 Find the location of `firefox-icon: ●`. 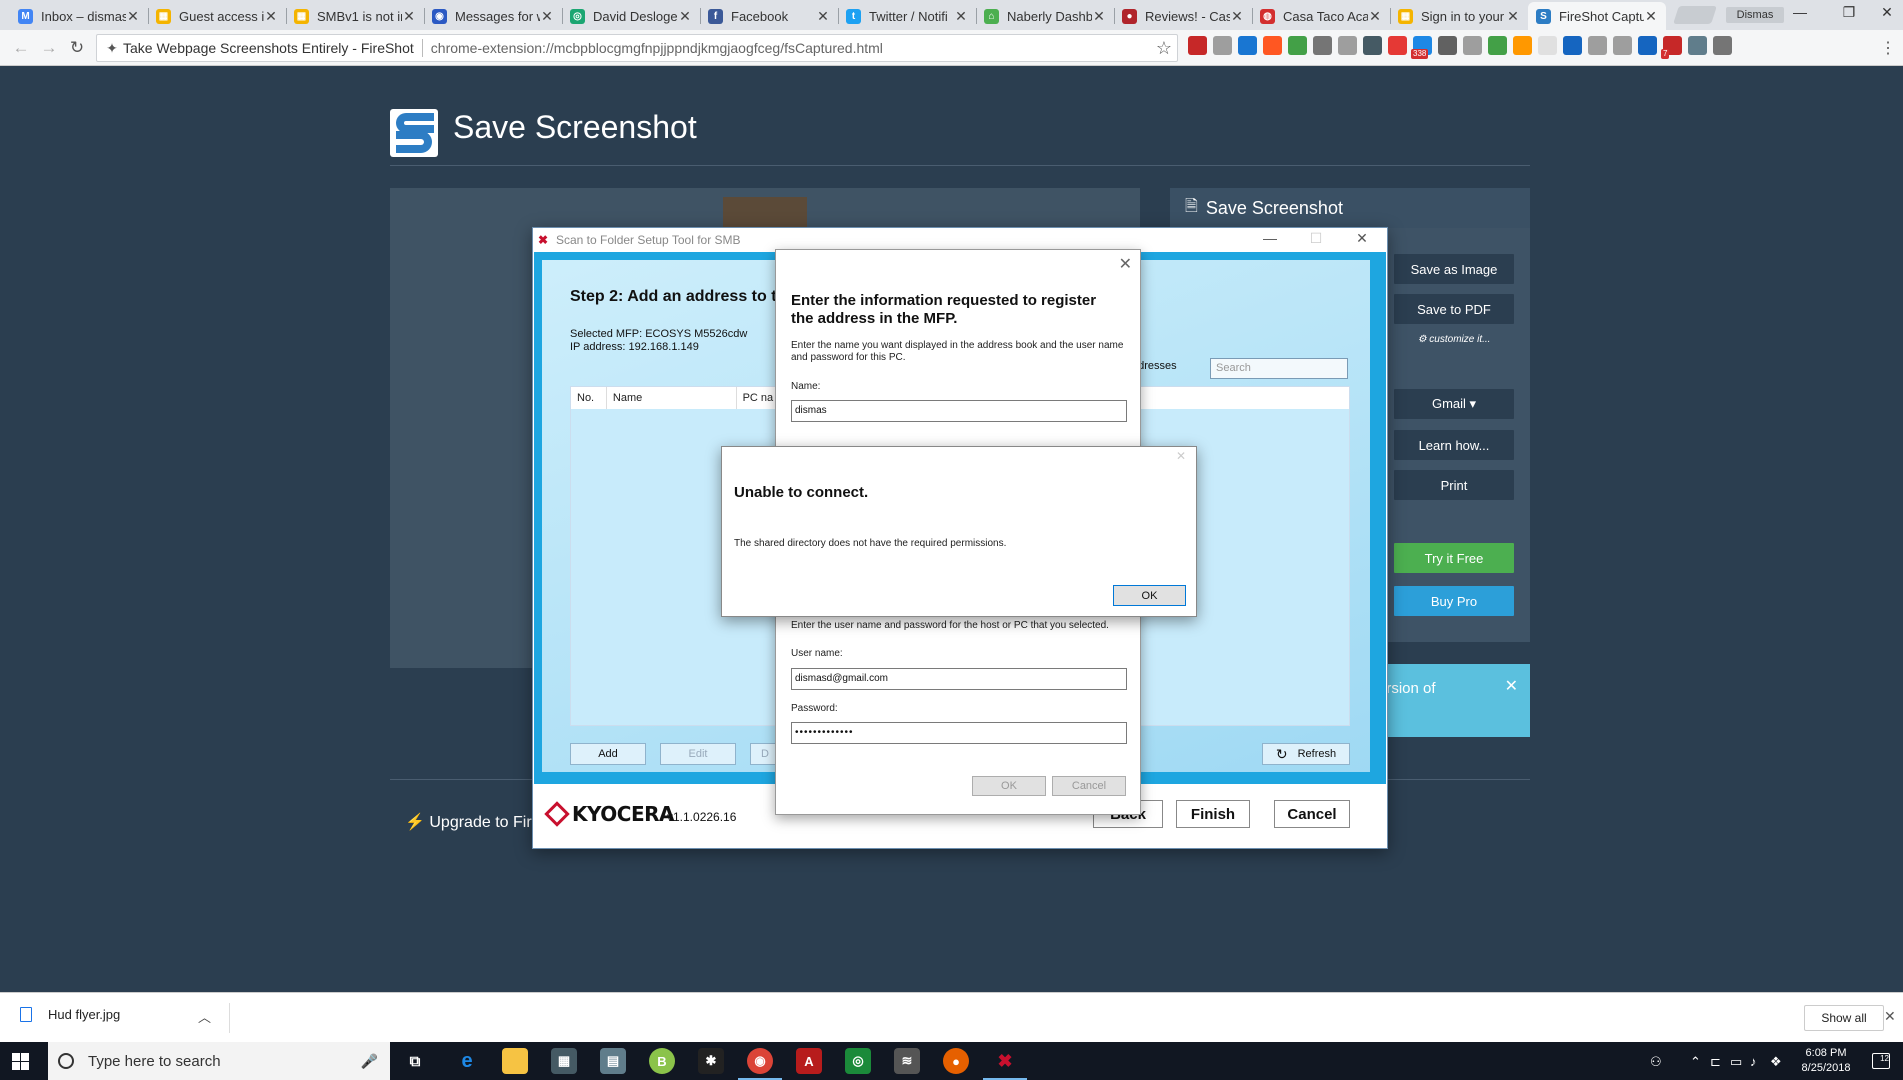

firefox-icon: ● is located at coordinates (956, 1061).